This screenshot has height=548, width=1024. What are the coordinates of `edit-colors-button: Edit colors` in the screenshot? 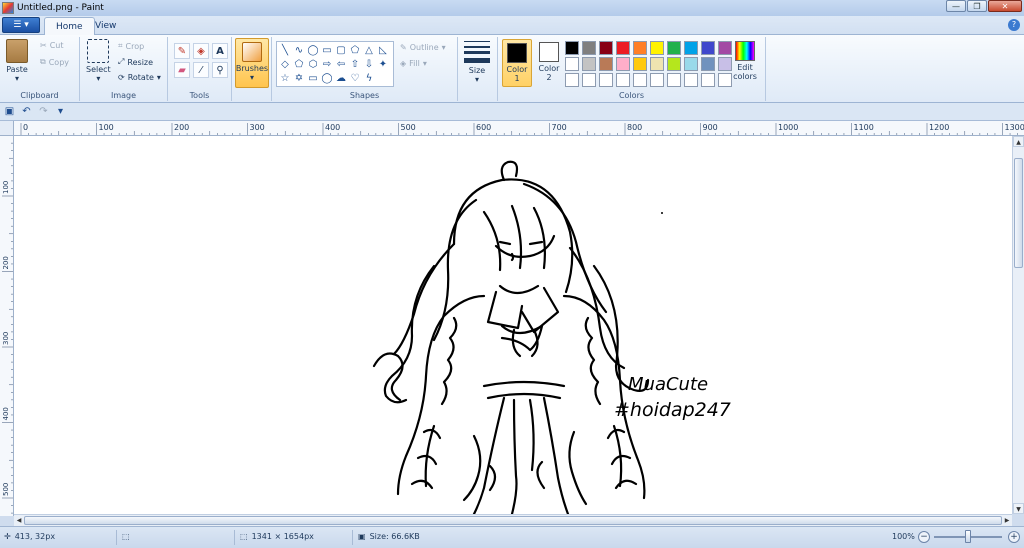 It's located at (745, 61).